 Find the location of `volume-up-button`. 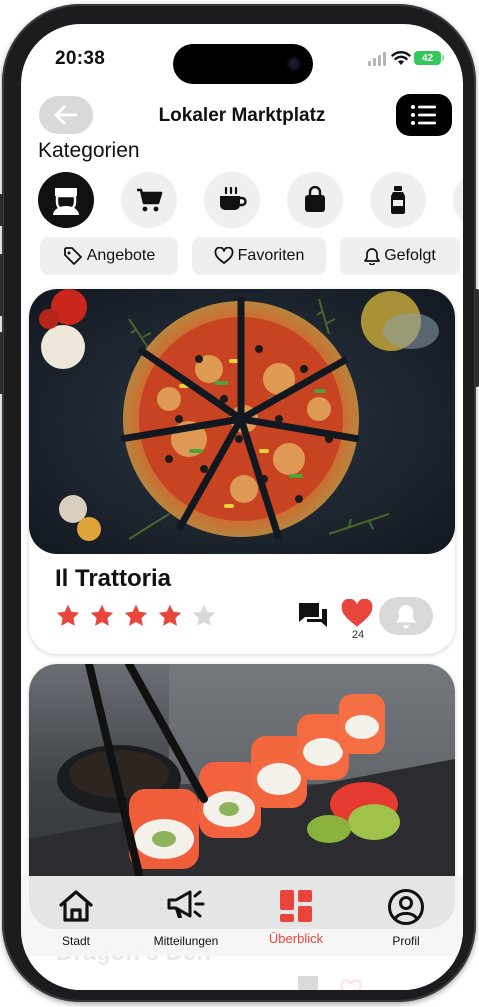

volume-up-button is located at coordinates (1, 285).